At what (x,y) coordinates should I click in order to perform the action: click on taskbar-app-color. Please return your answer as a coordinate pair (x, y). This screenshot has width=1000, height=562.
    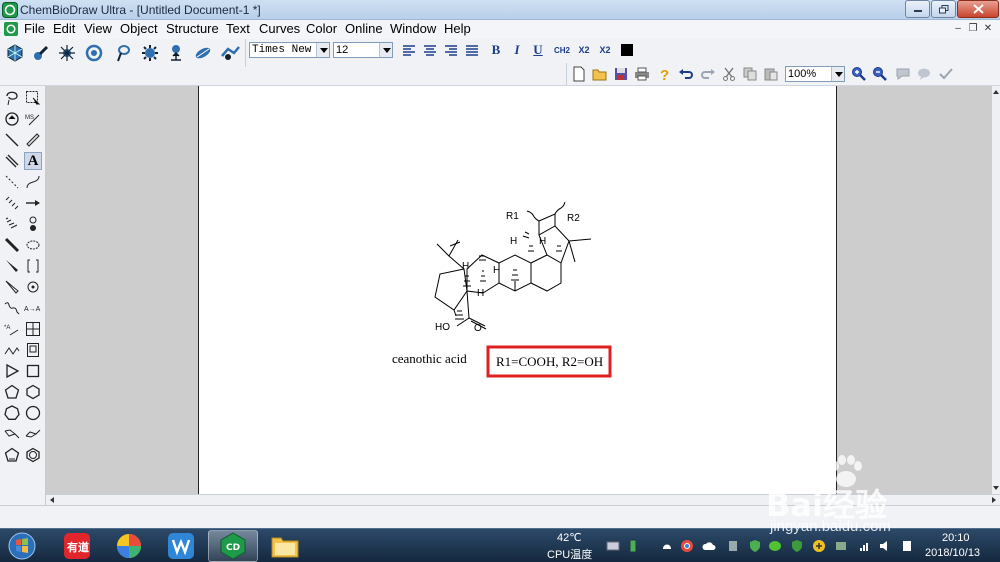
    Looking at the image, I should click on (129, 546).